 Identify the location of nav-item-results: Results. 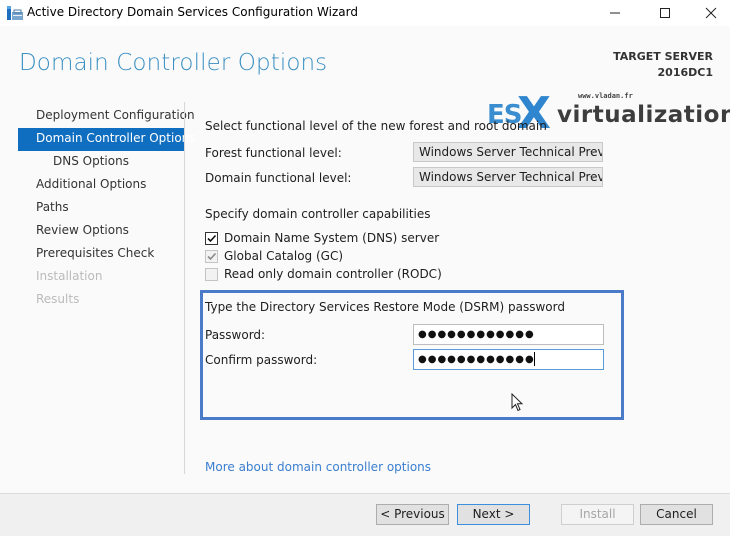
(58, 299).